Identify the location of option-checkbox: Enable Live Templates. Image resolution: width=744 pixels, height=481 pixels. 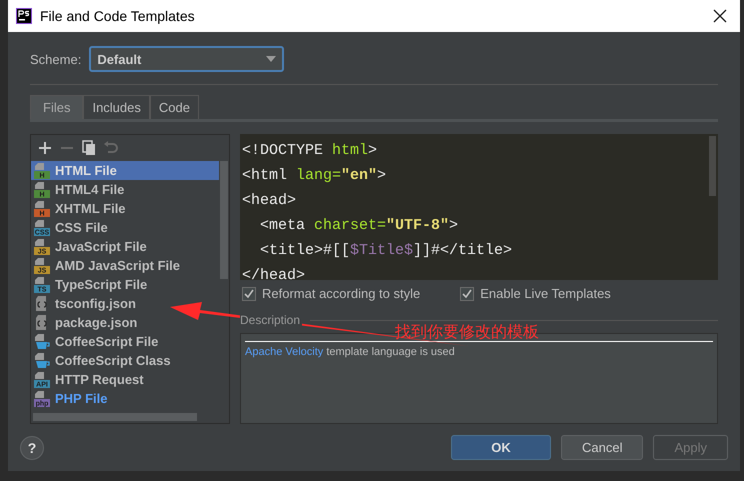
(535, 293).